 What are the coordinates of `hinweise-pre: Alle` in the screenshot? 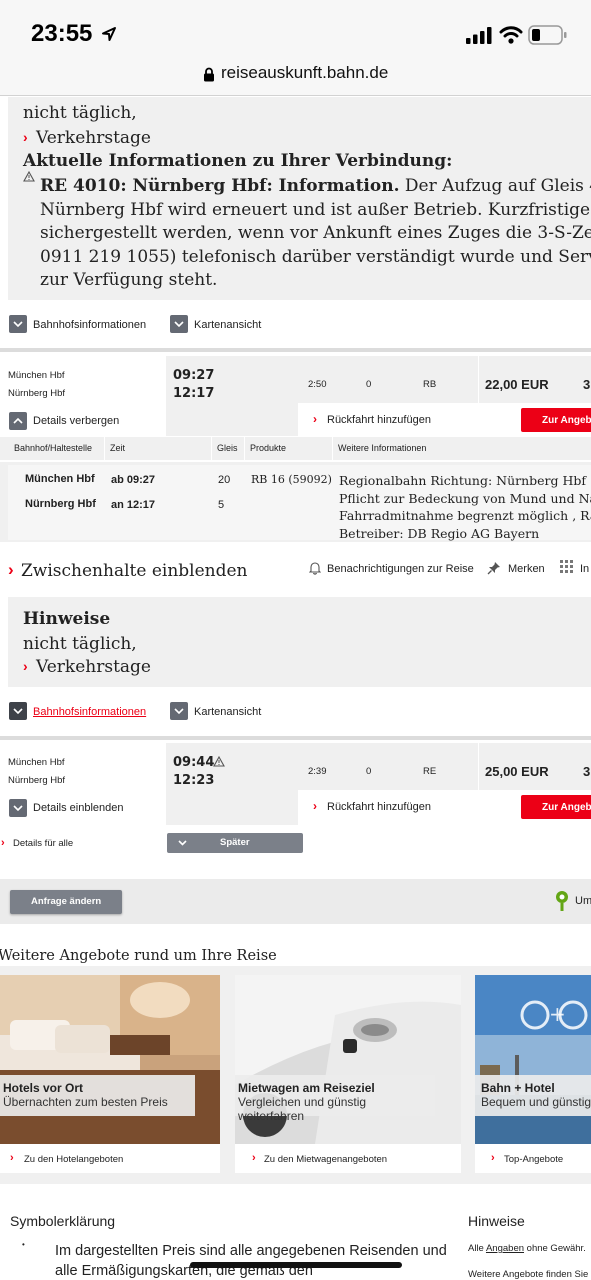 It's located at (476, 1248).